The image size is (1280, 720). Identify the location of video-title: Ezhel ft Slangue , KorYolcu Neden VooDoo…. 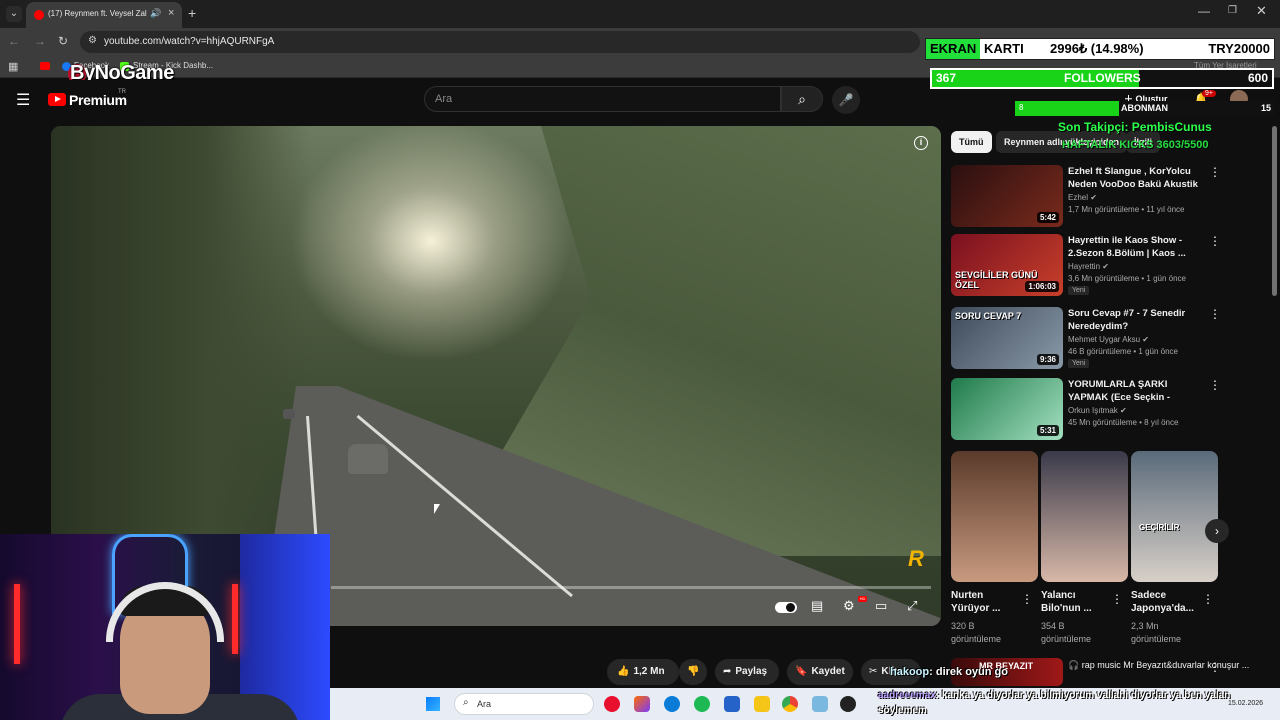
(1138, 178).